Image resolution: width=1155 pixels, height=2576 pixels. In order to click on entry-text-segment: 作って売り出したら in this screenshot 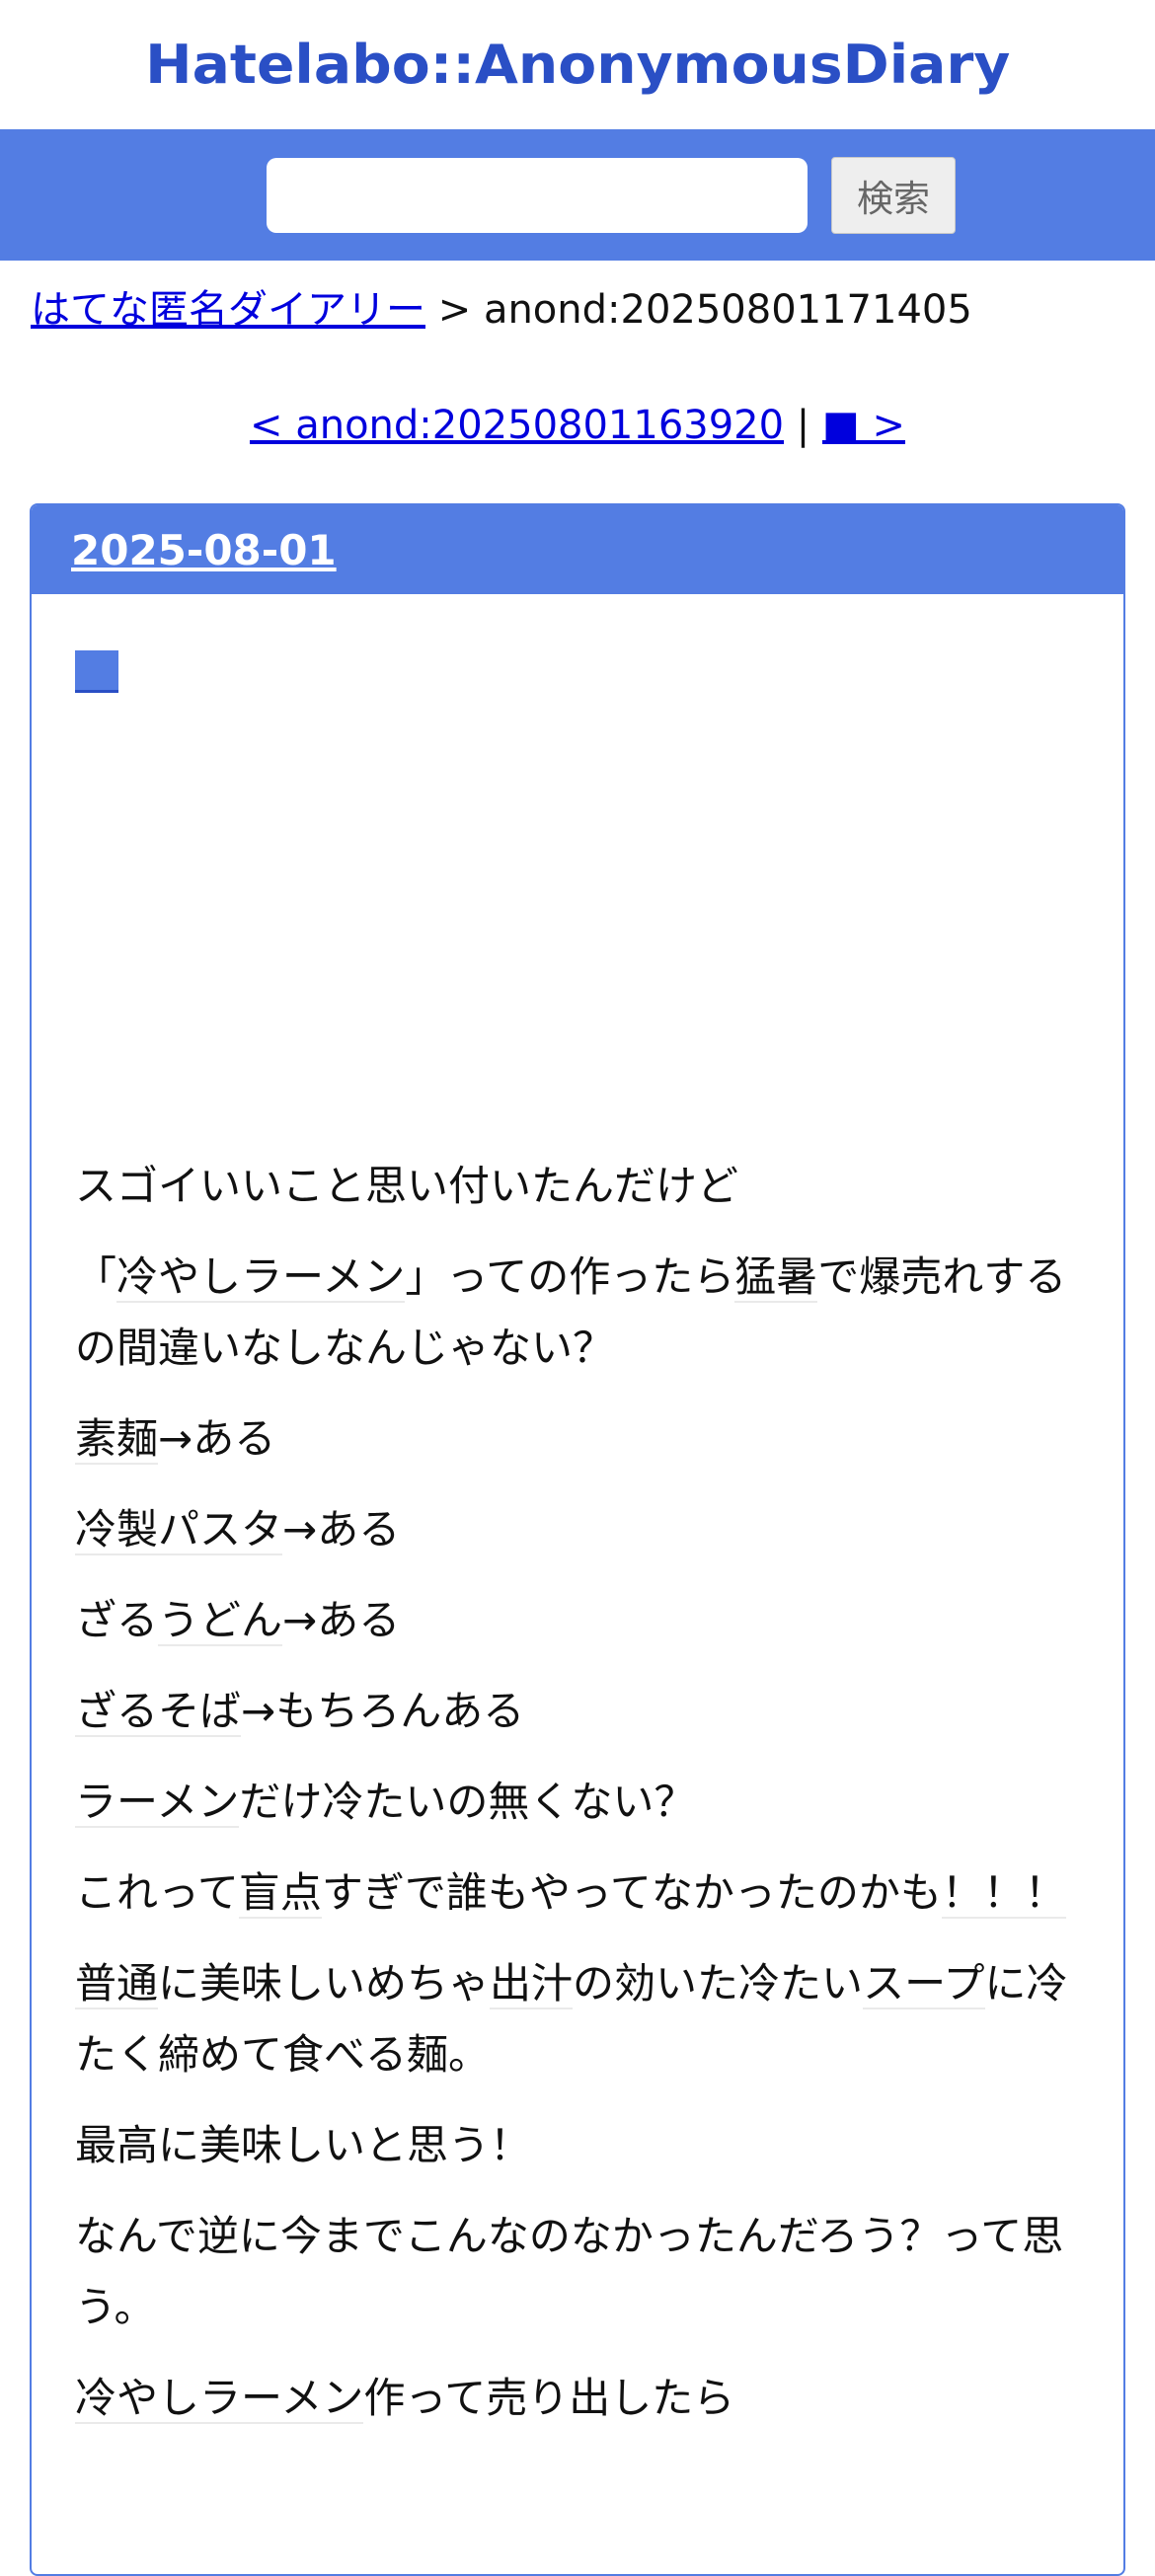, I will do `click(549, 2398)`.